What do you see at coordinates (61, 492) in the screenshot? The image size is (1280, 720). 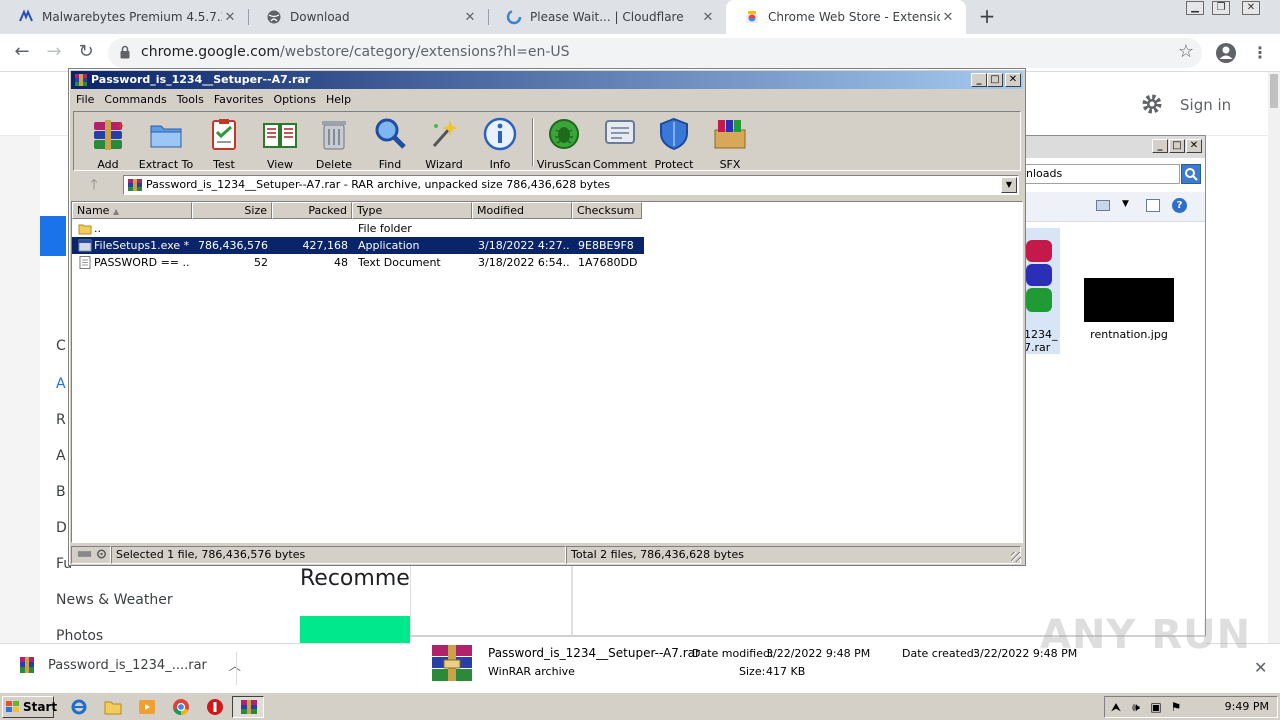 I see `sidebar-item: B` at bounding box center [61, 492].